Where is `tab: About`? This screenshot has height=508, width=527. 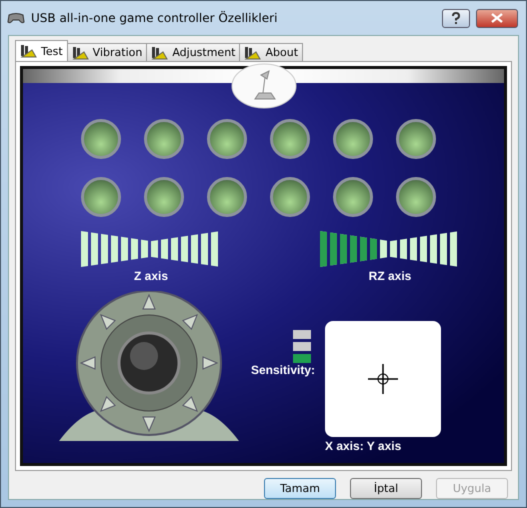 tab: About is located at coordinates (271, 52).